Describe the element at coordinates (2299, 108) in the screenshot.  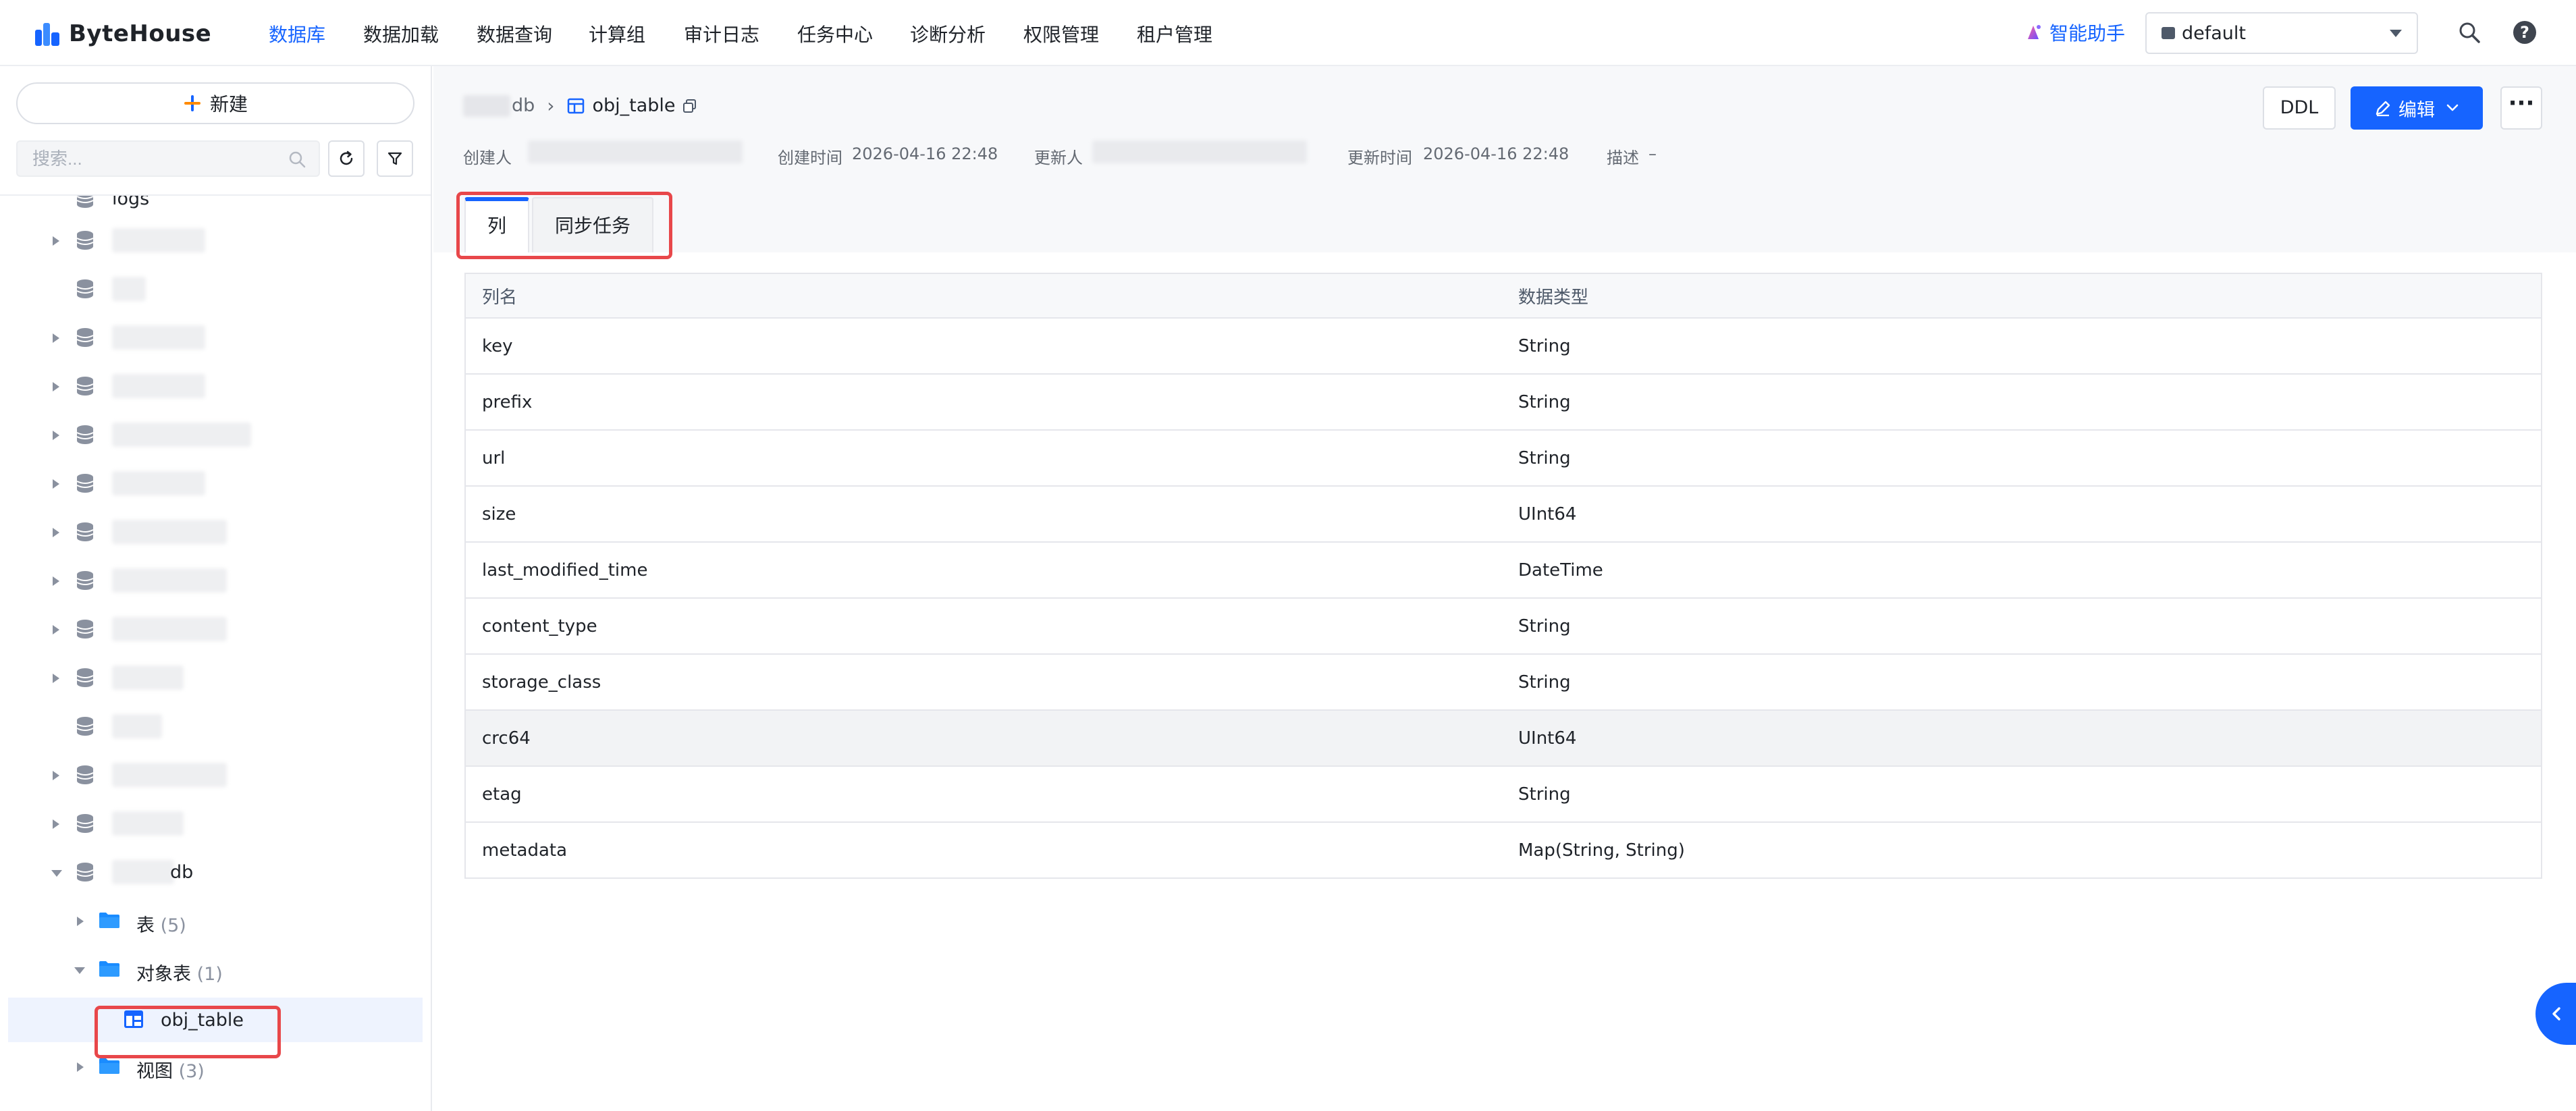
I see `ddl-button: DDL` at that location.